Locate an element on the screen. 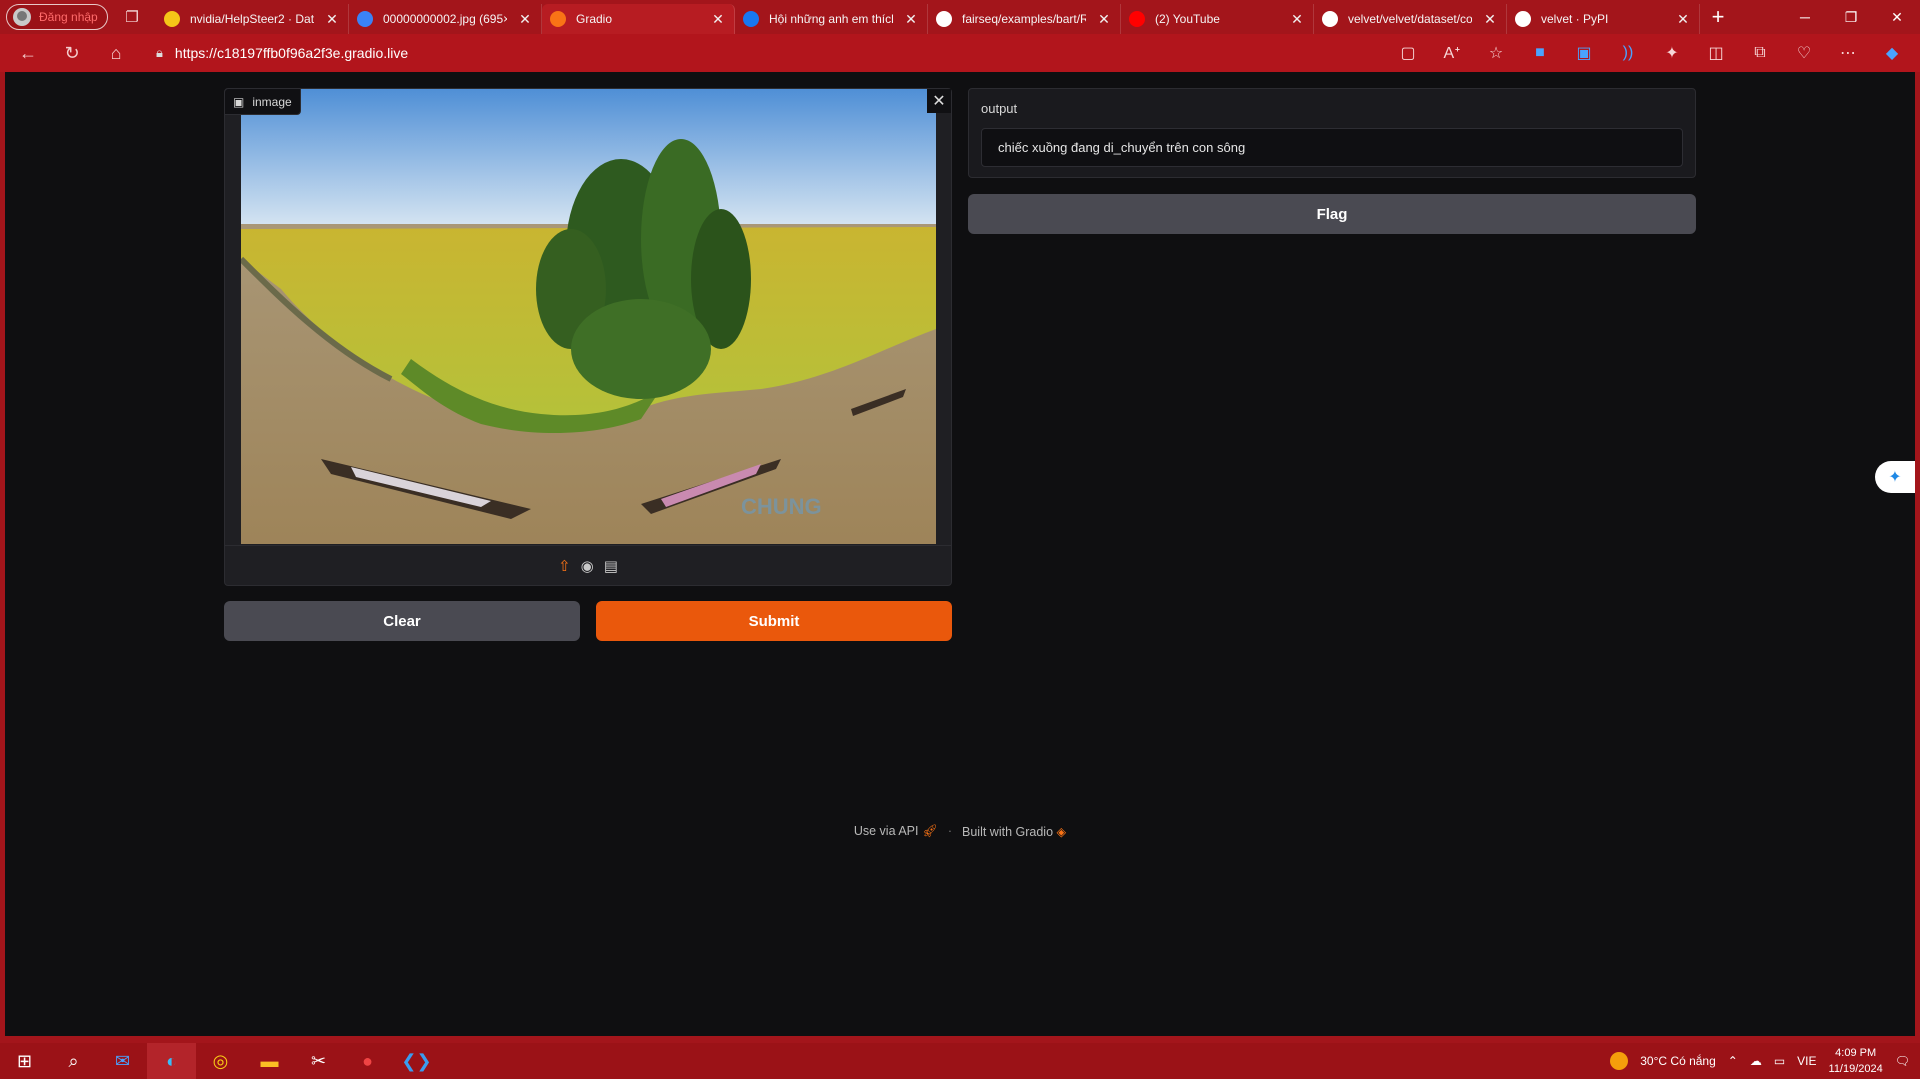 Image resolution: width=1920 pixels, height=1079 pixels. translate-icon: ▣ is located at coordinates (1584, 53).